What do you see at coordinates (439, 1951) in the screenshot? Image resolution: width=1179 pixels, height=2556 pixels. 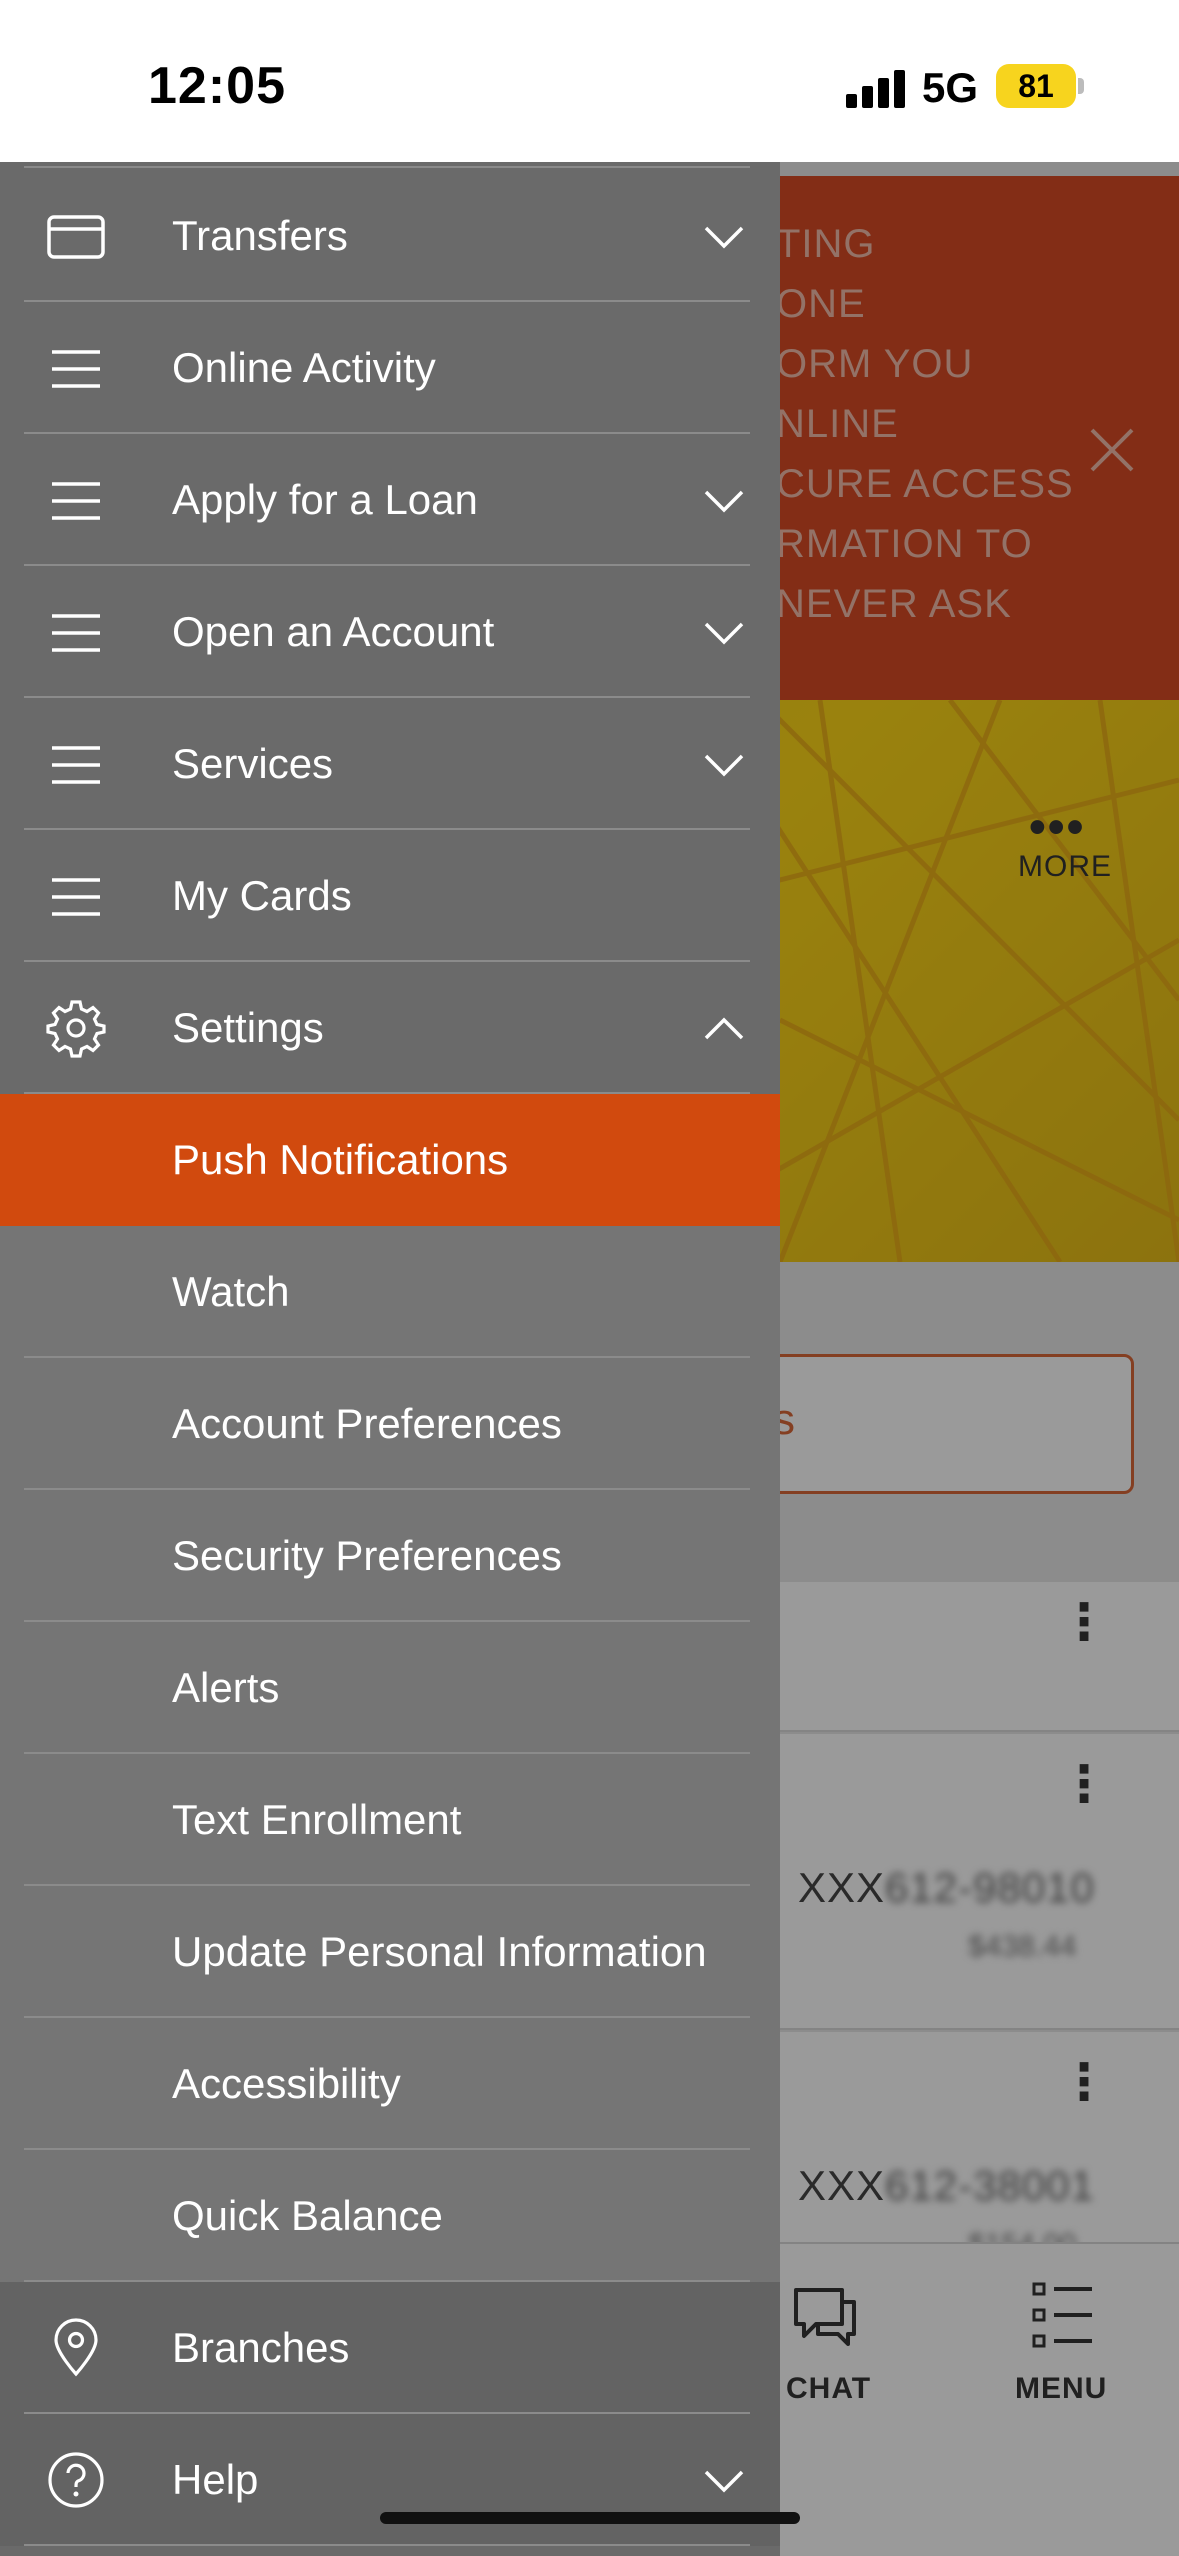 I see `menu-item-label: Update Personal Information` at bounding box center [439, 1951].